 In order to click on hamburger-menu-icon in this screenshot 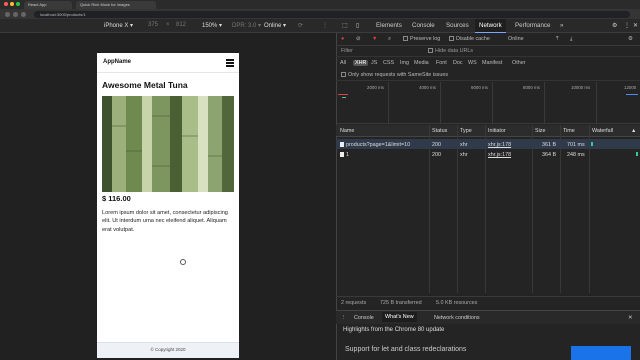, I will do `click(230, 63)`.